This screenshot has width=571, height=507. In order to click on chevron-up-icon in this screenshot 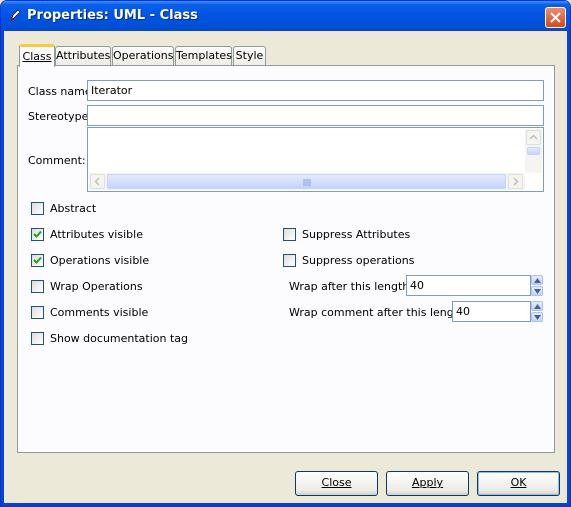, I will do `click(533, 137)`.